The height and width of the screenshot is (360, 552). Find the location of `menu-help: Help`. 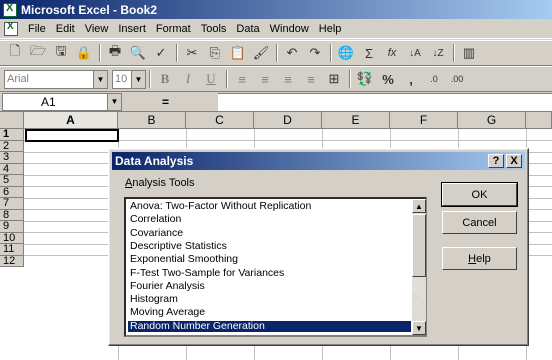

menu-help: Help is located at coordinates (330, 29).